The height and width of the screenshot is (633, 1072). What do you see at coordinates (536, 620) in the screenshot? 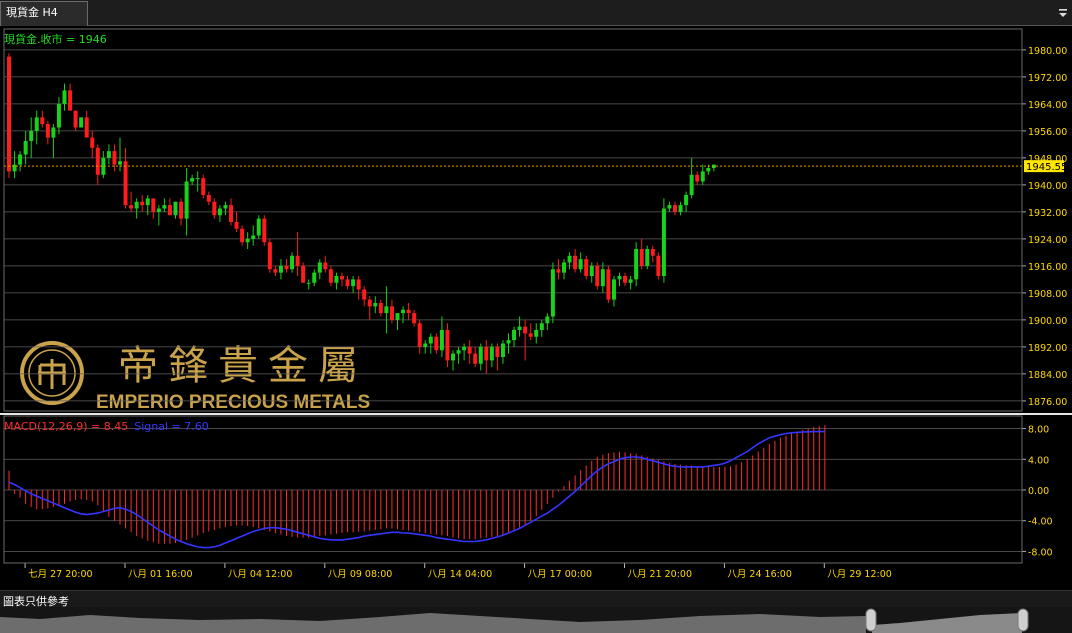
I see `chart-scrollbar` at bounding box center [536, 620].